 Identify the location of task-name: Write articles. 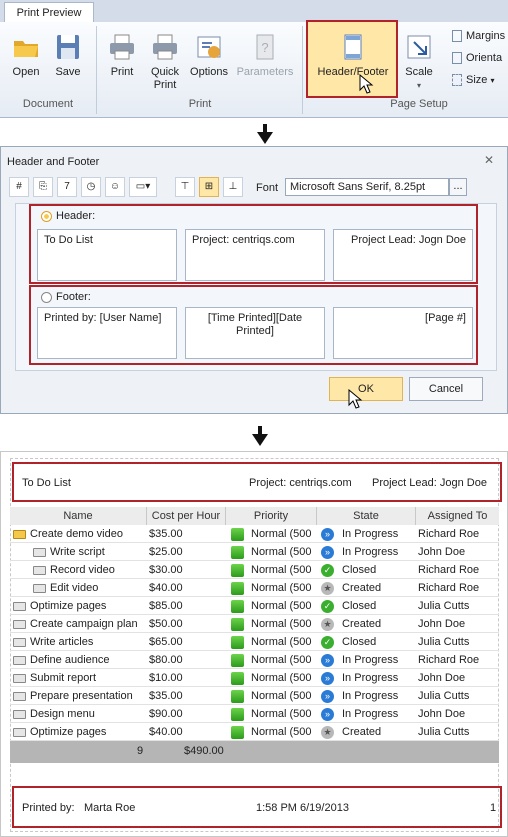
(62, 642).